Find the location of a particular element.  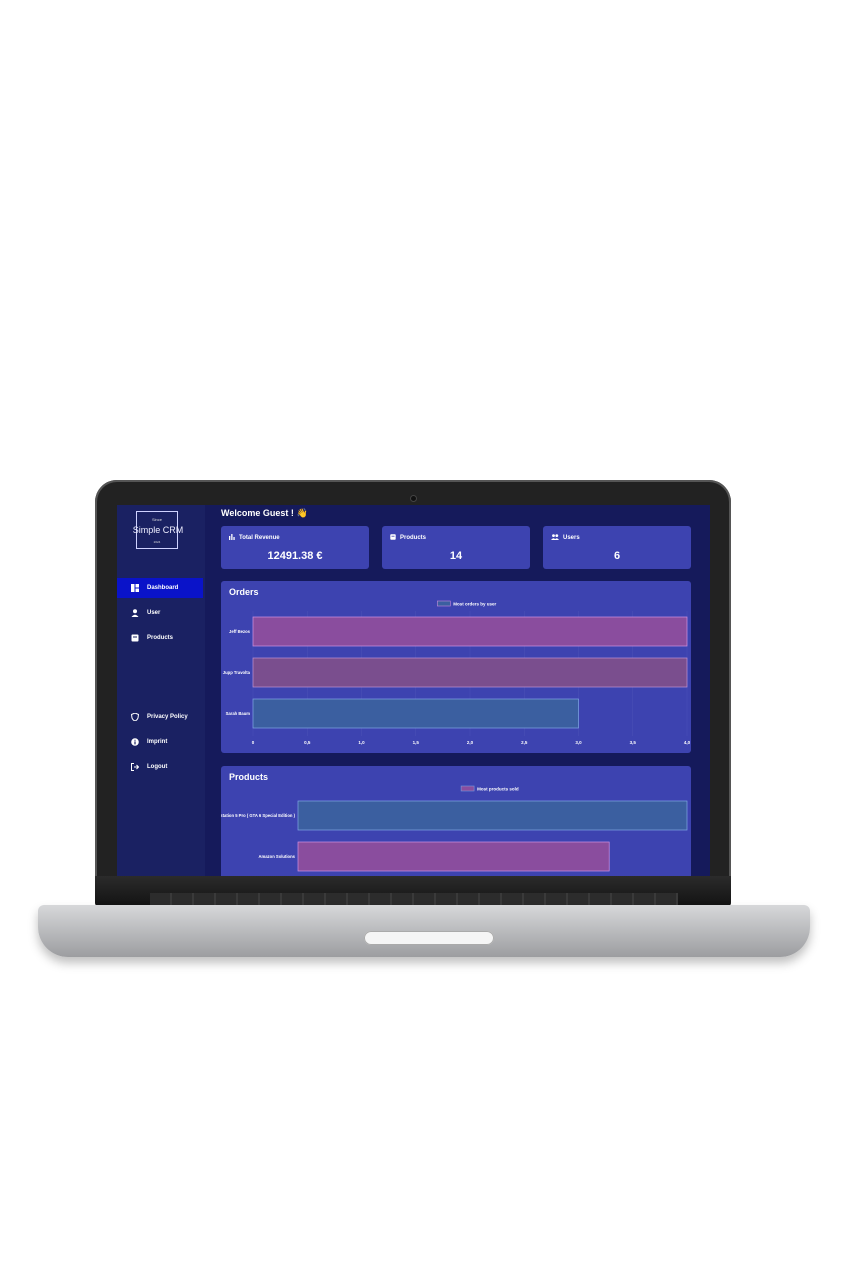

sidebar-item-privacy-policy: Privacy Policy is located at coordinates (160, 717).